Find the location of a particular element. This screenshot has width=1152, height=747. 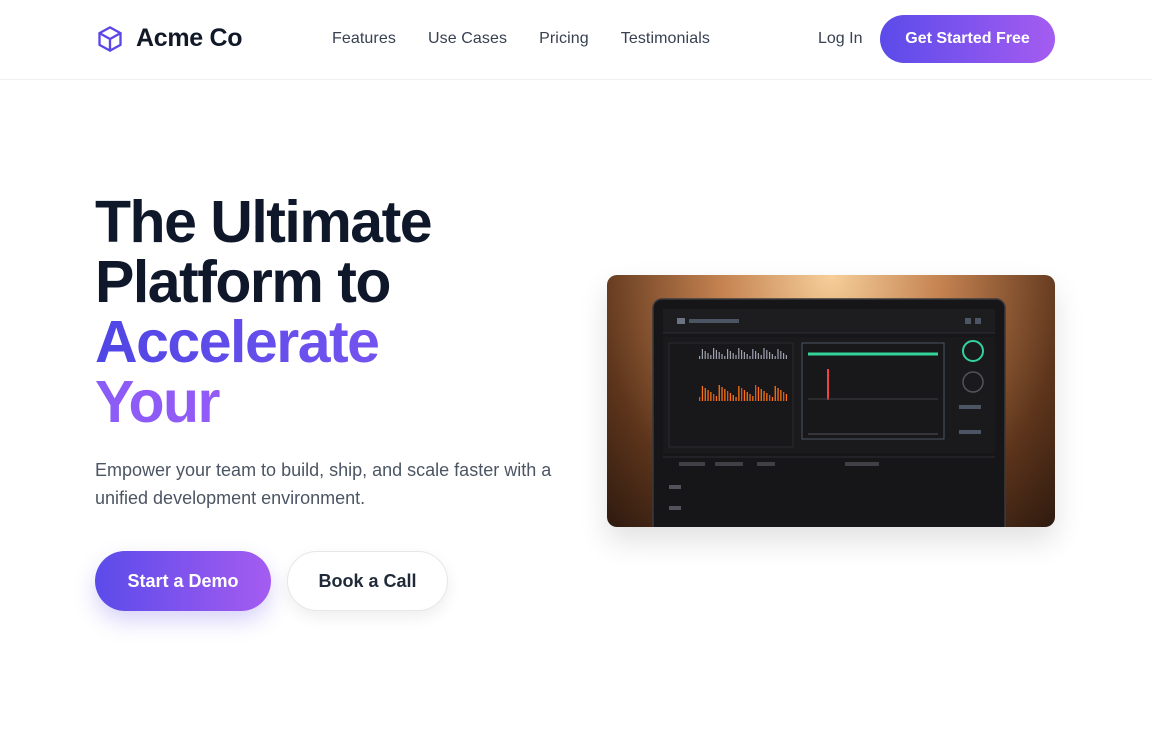

hero-title: The Ultimate Platform to Accelerate Your is located at coordinates (325, 312).